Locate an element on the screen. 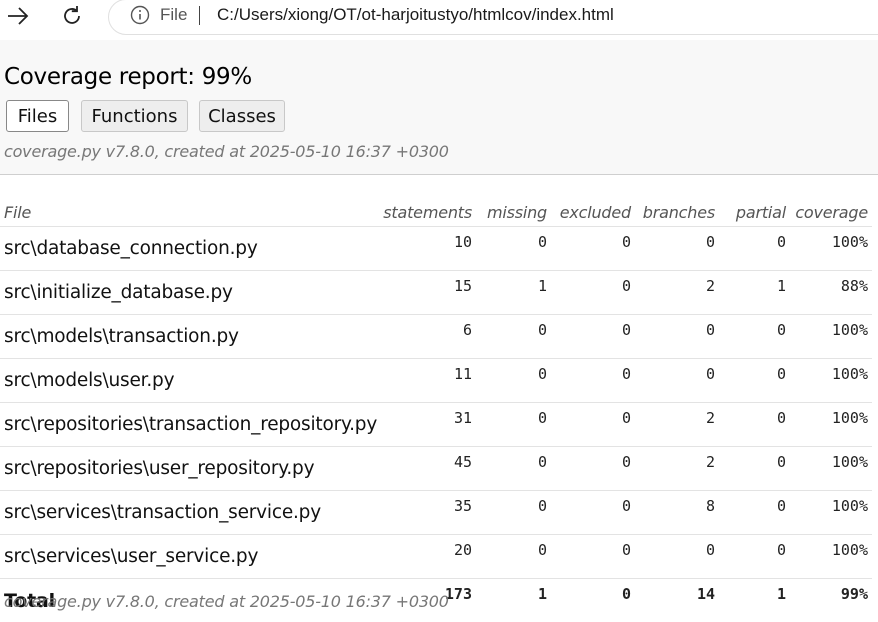  column-header-missing: missing is located at coordinates (513, 212).